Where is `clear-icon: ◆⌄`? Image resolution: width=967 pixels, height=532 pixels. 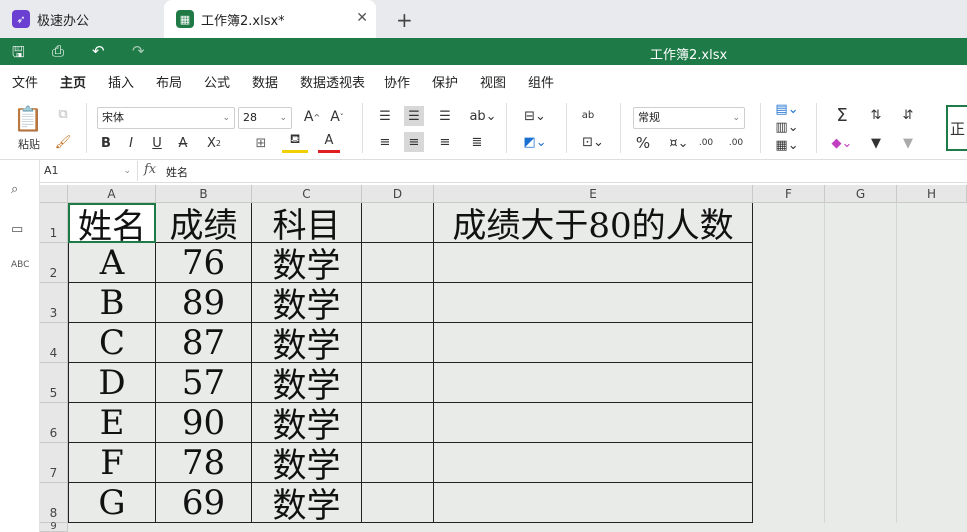 clear-icon: ◆⌄ is located at coordinates (842, 143).